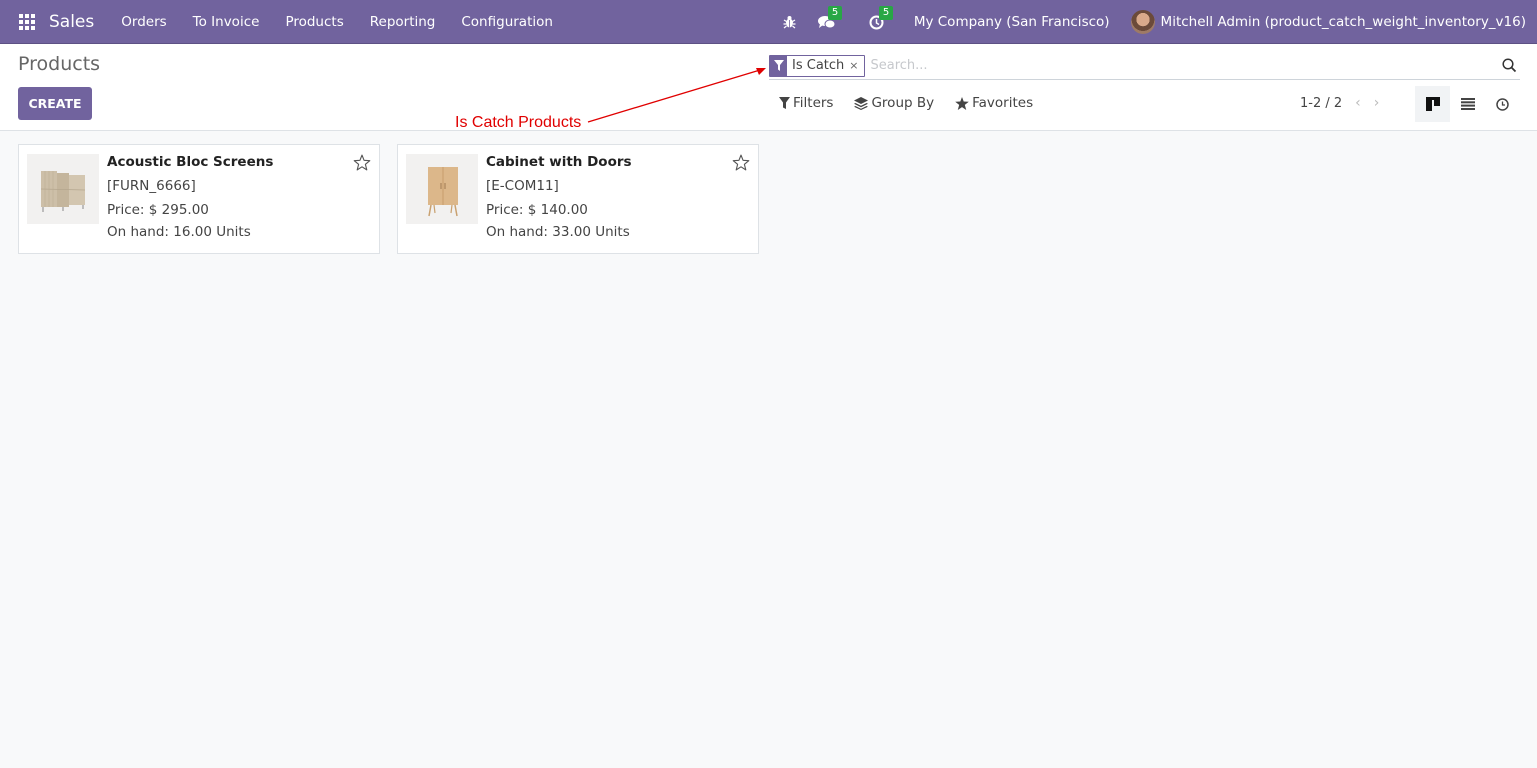 Image resolution: width=1537 pixels, height=768 pixels. I want to click on menu-products: Products, so click(314, 22).